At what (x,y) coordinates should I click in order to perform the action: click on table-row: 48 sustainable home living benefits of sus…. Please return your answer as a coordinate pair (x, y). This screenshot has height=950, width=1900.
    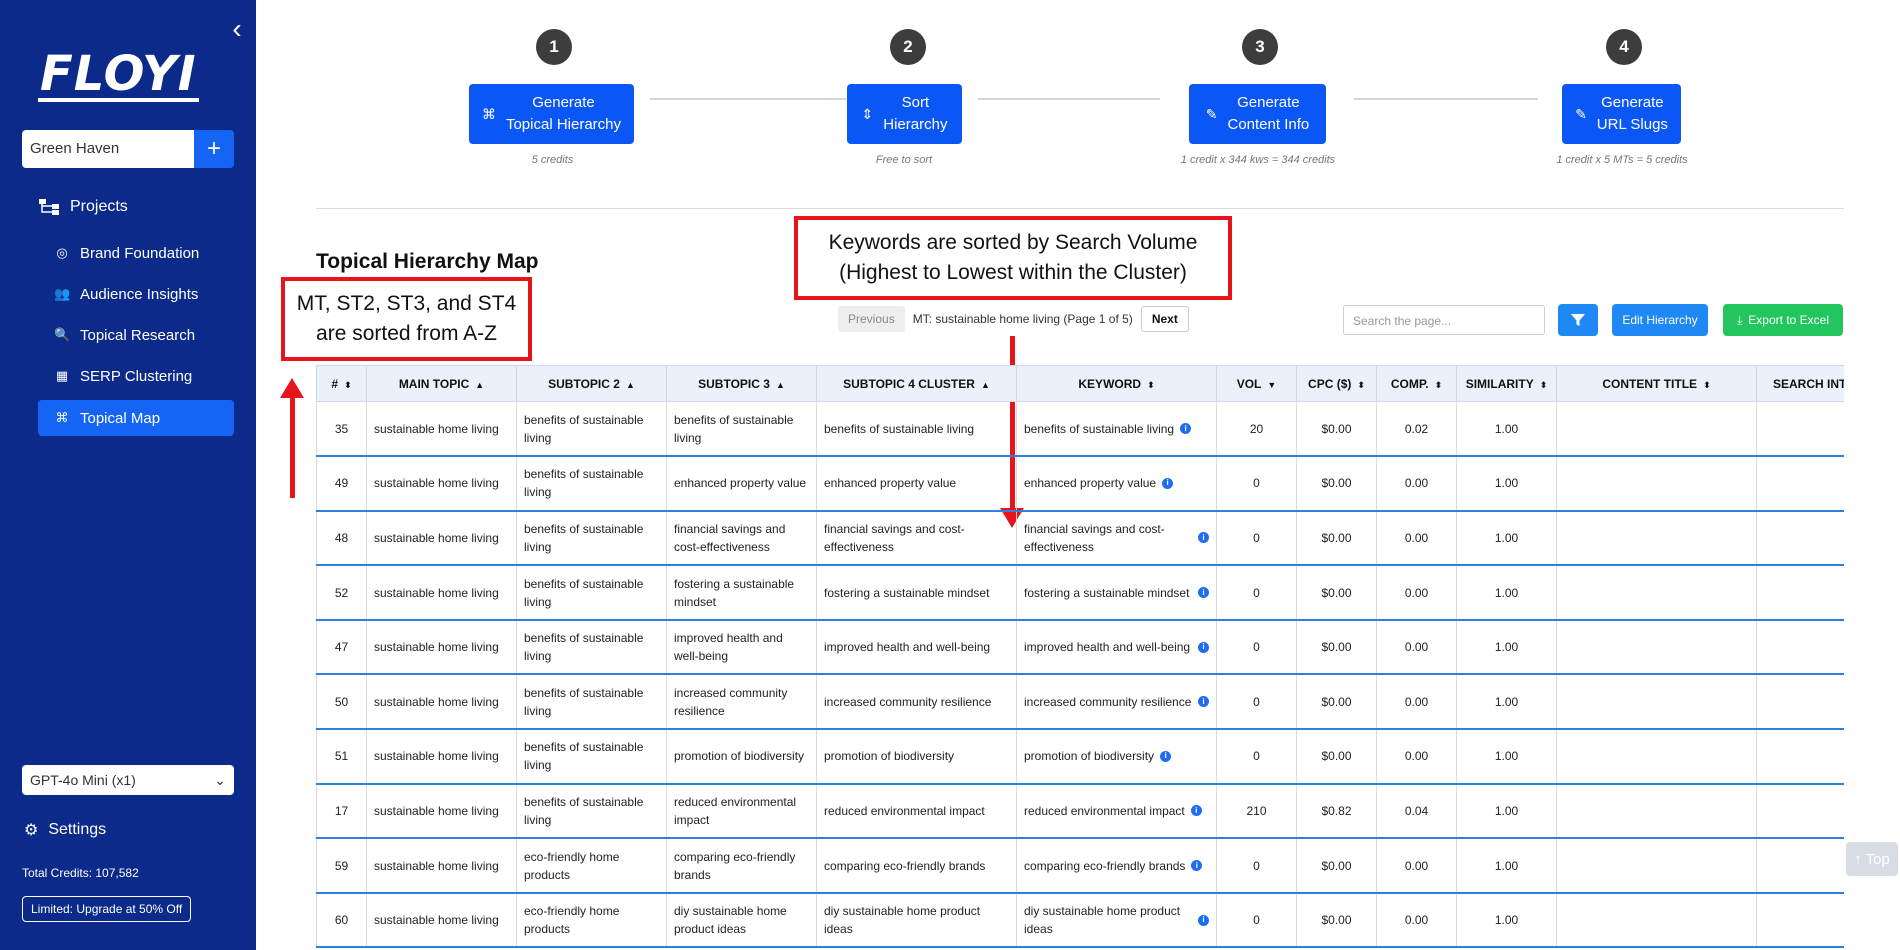
    Looking at the image, I should click on (1080, 538).